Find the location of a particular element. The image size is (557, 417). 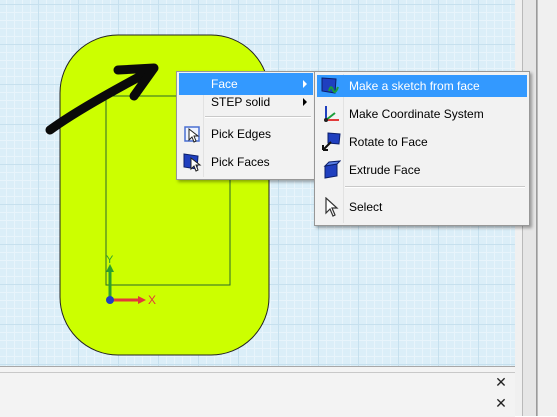

x-axis-label: X is located at coordinates (152, 300).